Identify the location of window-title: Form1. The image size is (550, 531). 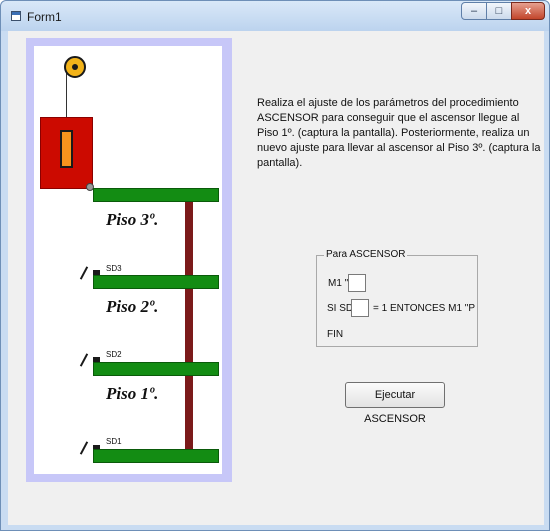
(44, 17).